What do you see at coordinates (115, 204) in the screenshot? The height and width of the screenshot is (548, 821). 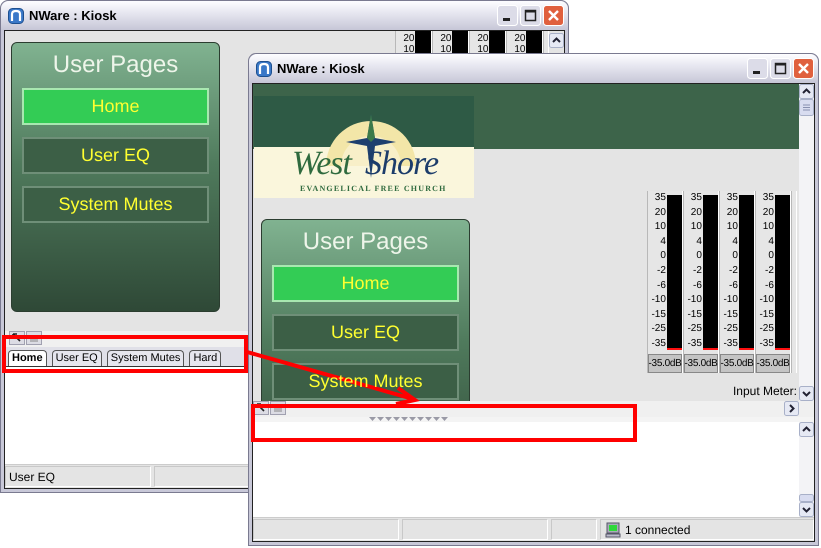 I see `page-button: System Mutes` at bounding box center [115, 204].